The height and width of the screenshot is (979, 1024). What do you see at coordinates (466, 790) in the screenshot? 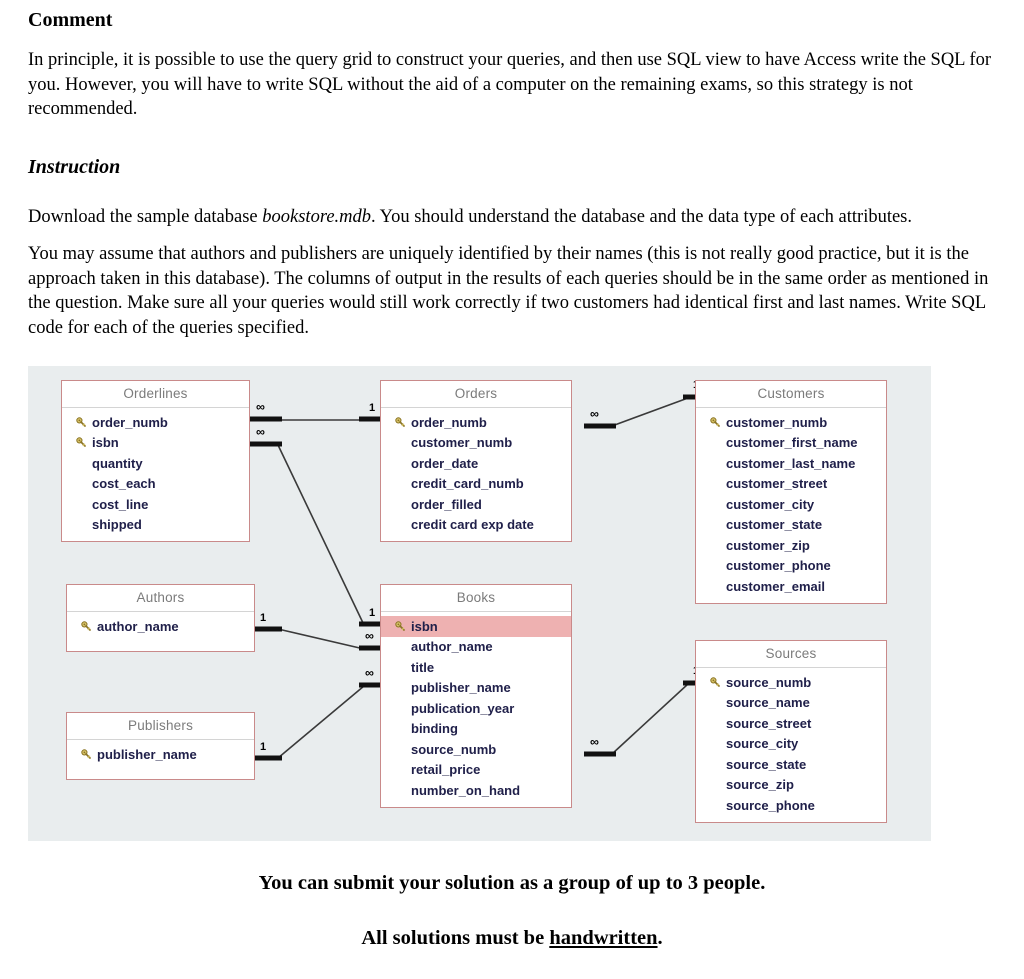
I see `er-field-label: number_on_hand` at bounding box center [466, 790].